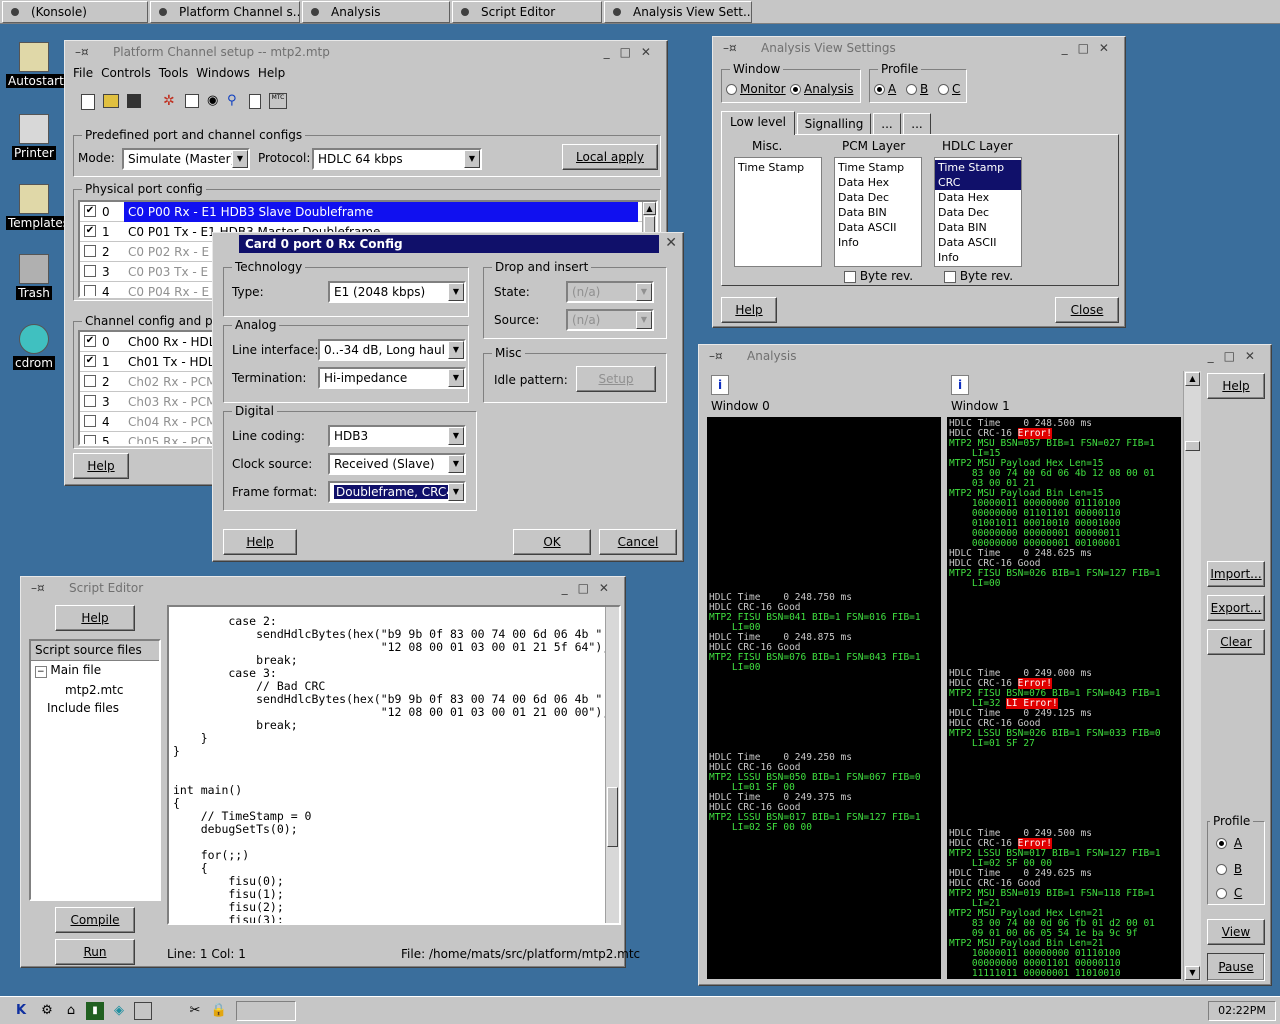 This screenshot has width=1280, height=1024. I want to click on profile-c-radio: C, so click(1229, 893).